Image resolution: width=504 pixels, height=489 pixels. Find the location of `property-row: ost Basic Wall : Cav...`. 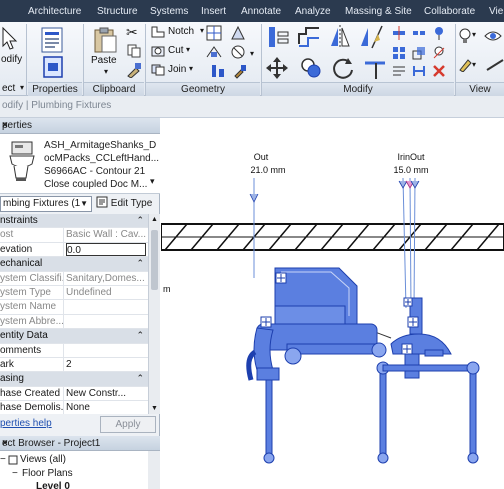

property-row: ost Basic Wall : Cav... is located at coordinates (74, 235).